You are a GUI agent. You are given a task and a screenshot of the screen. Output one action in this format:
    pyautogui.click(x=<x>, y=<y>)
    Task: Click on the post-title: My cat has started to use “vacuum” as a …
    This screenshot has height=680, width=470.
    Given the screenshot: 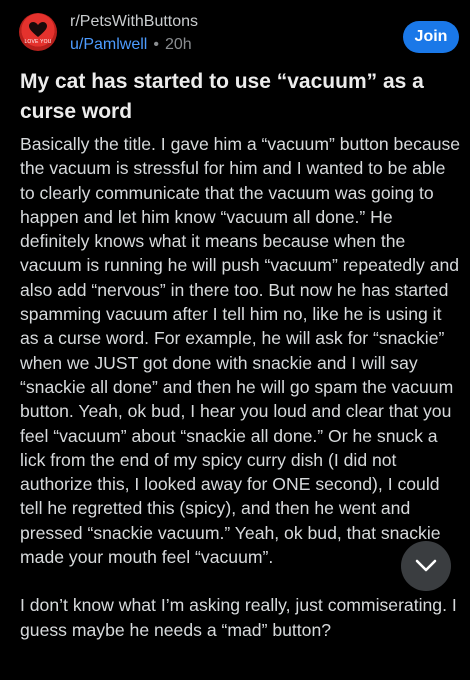 What is the action you would take?
    pyautogui.click(x=222, y=96)
    